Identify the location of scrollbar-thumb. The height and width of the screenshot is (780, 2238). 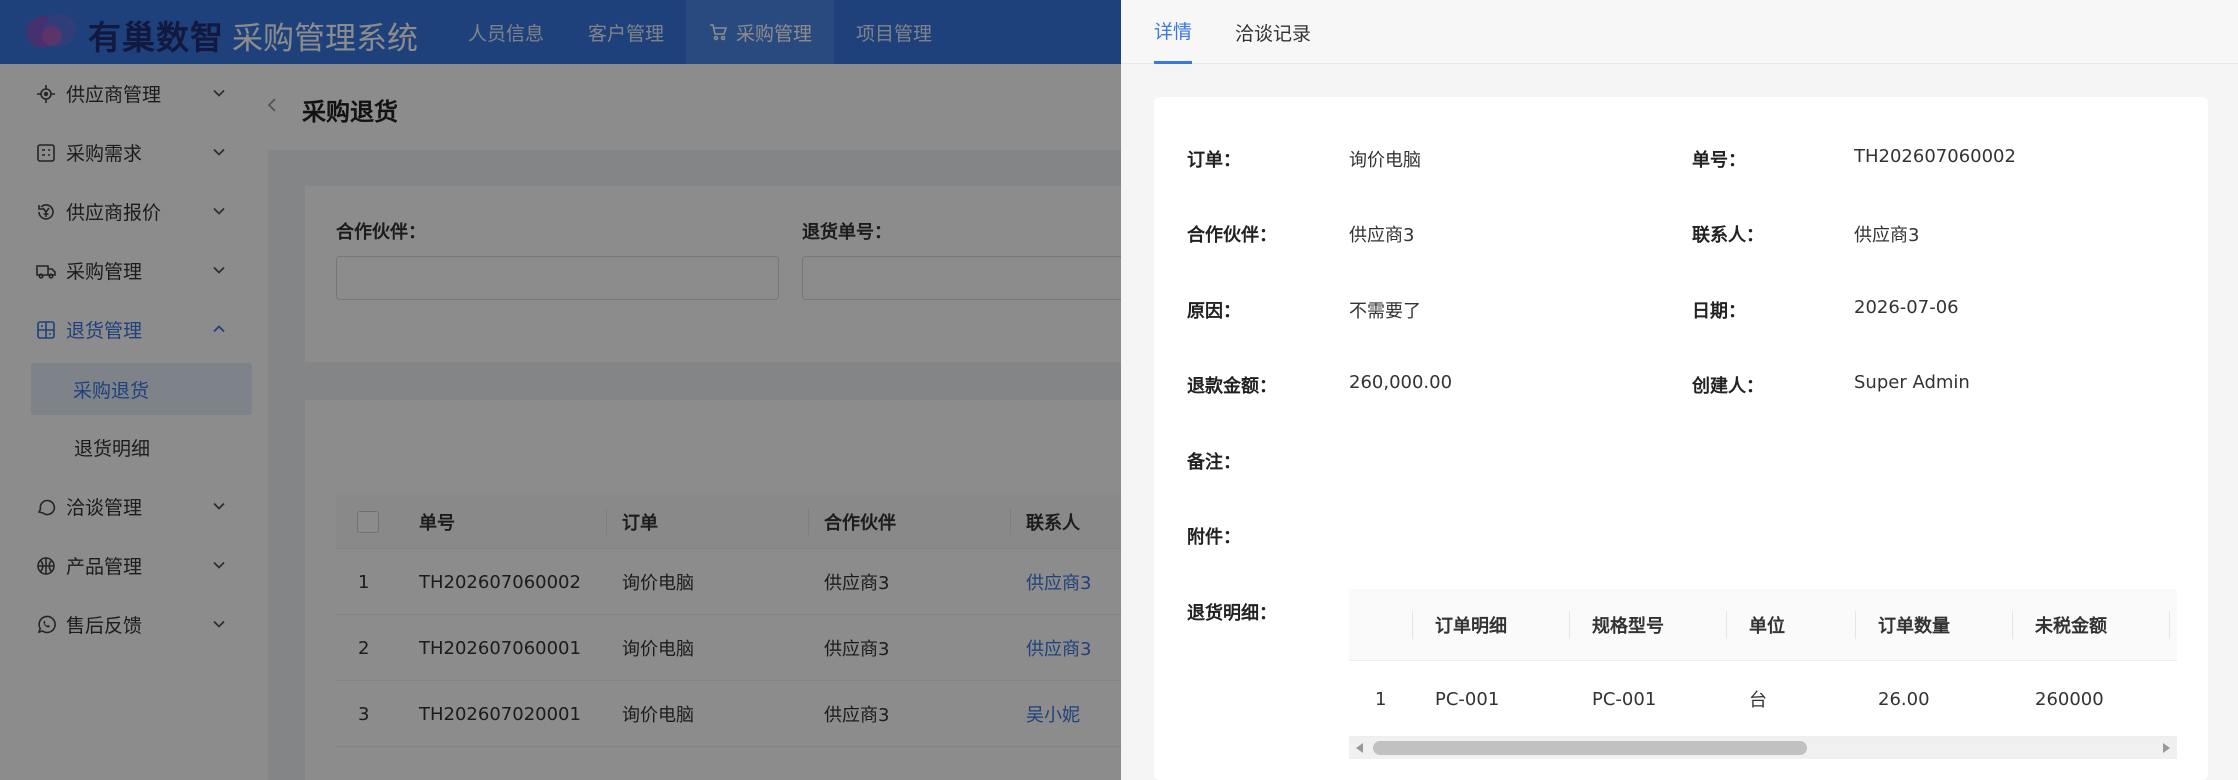
(1590, 748).